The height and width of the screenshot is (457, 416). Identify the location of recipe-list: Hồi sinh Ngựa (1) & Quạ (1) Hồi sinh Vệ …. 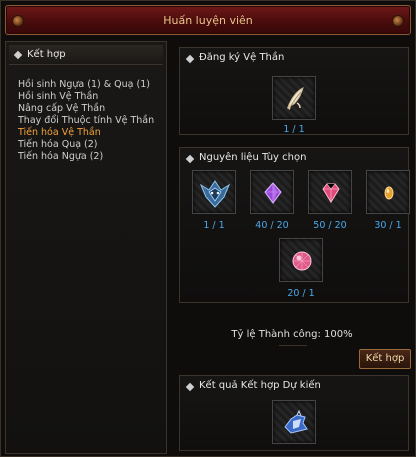
(86, 121).